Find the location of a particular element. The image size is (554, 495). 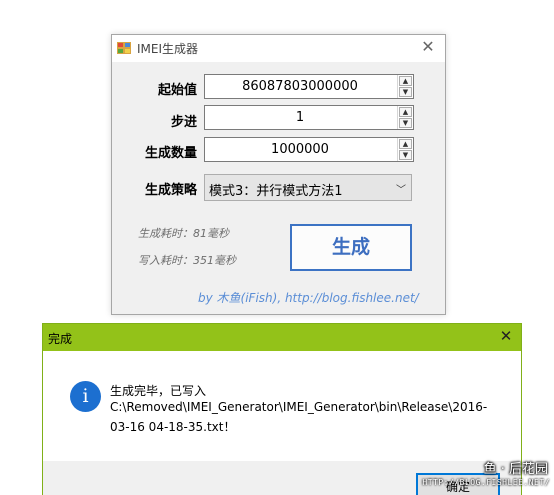

chevron-down-icon: ﹀ is located at coordinates (401, 188).